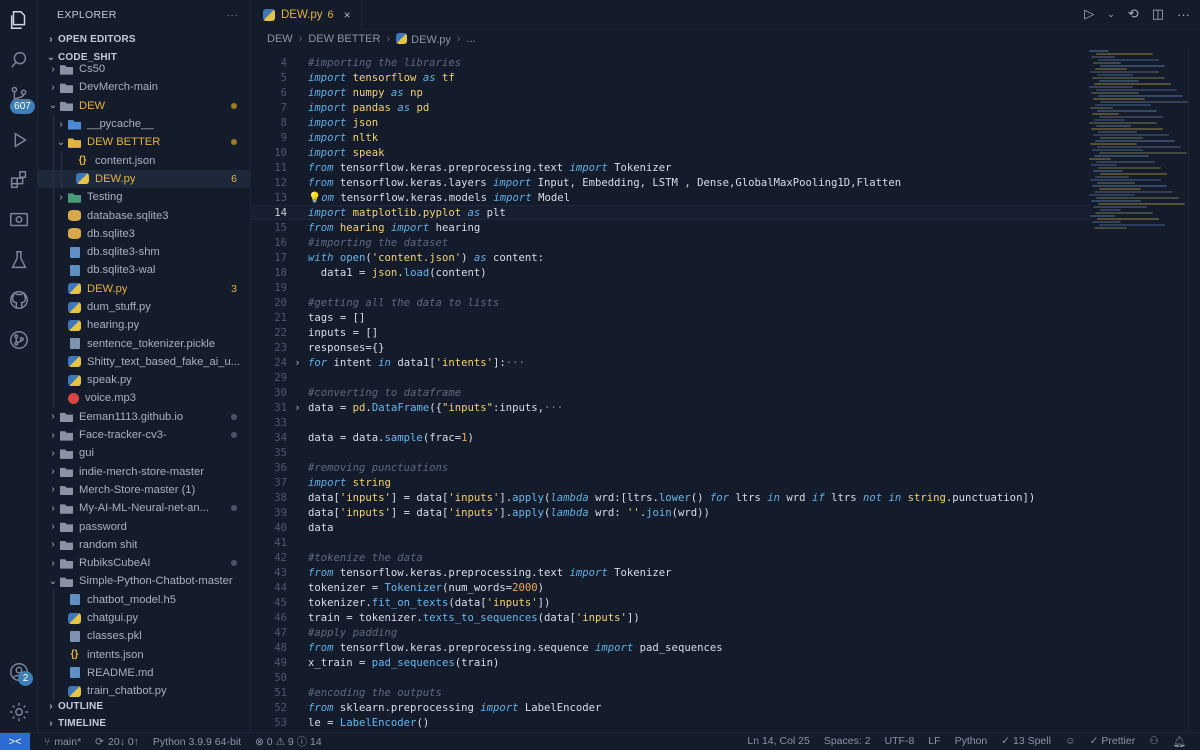 Image resolution: width=1200 pixels, height=750 pixels. Describe the element at coordinates (671, 587) in the screenshot. I see `code-line: 44 tokenizer = Tokenizer(num_words=2000)` at that location.